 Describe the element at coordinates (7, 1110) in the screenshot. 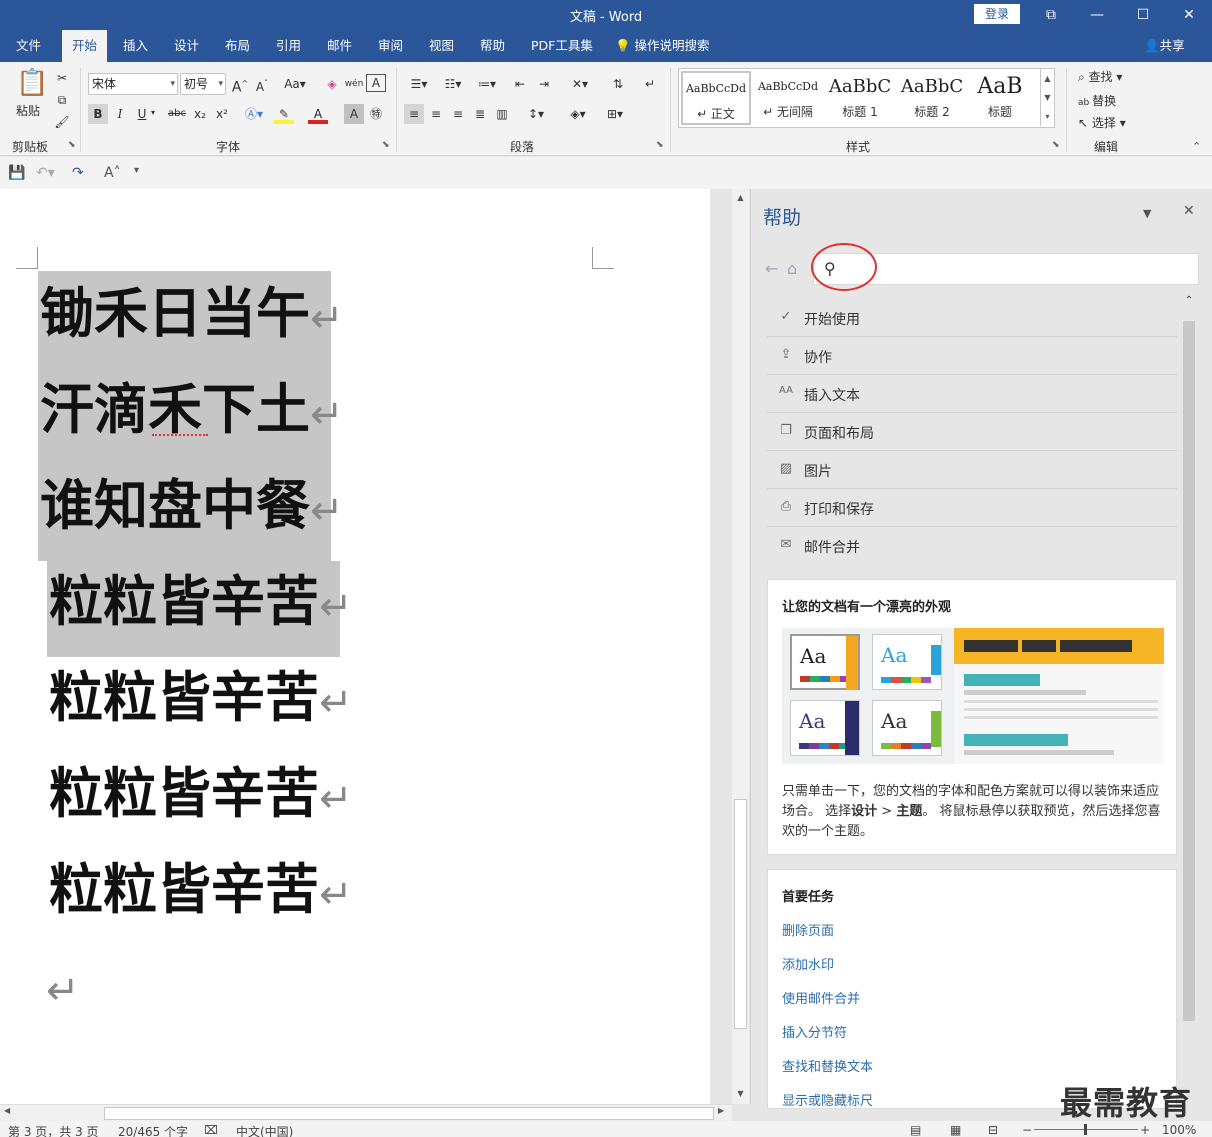

I see `scroll-left-icon: ◀` at that location.